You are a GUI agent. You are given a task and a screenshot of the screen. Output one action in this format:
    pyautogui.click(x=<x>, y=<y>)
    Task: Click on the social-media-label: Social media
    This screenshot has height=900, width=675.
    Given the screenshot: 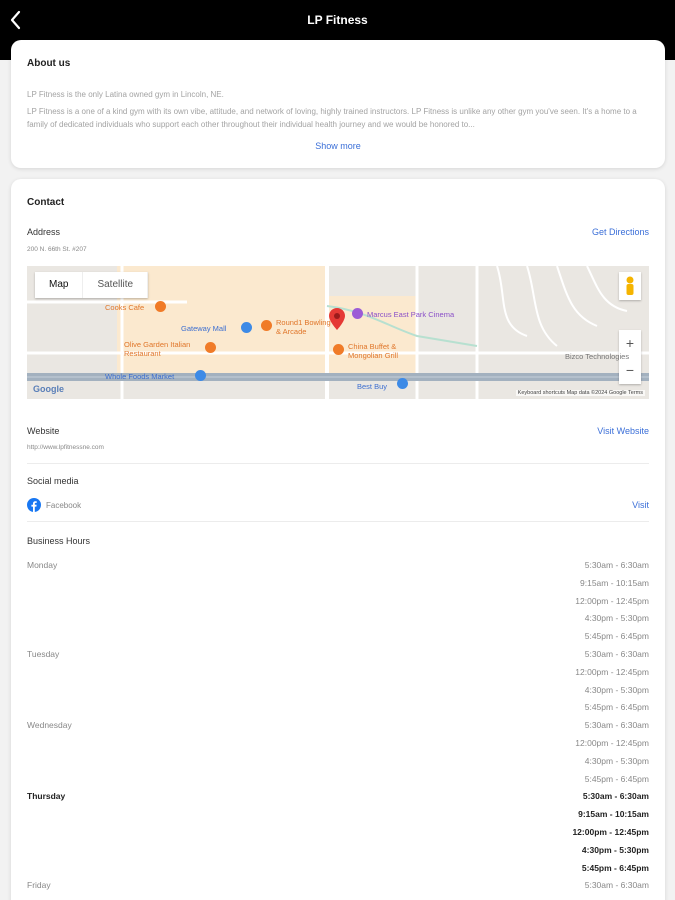 What is the action you would take?
    pyautogui.click(x=53, y=481)
    